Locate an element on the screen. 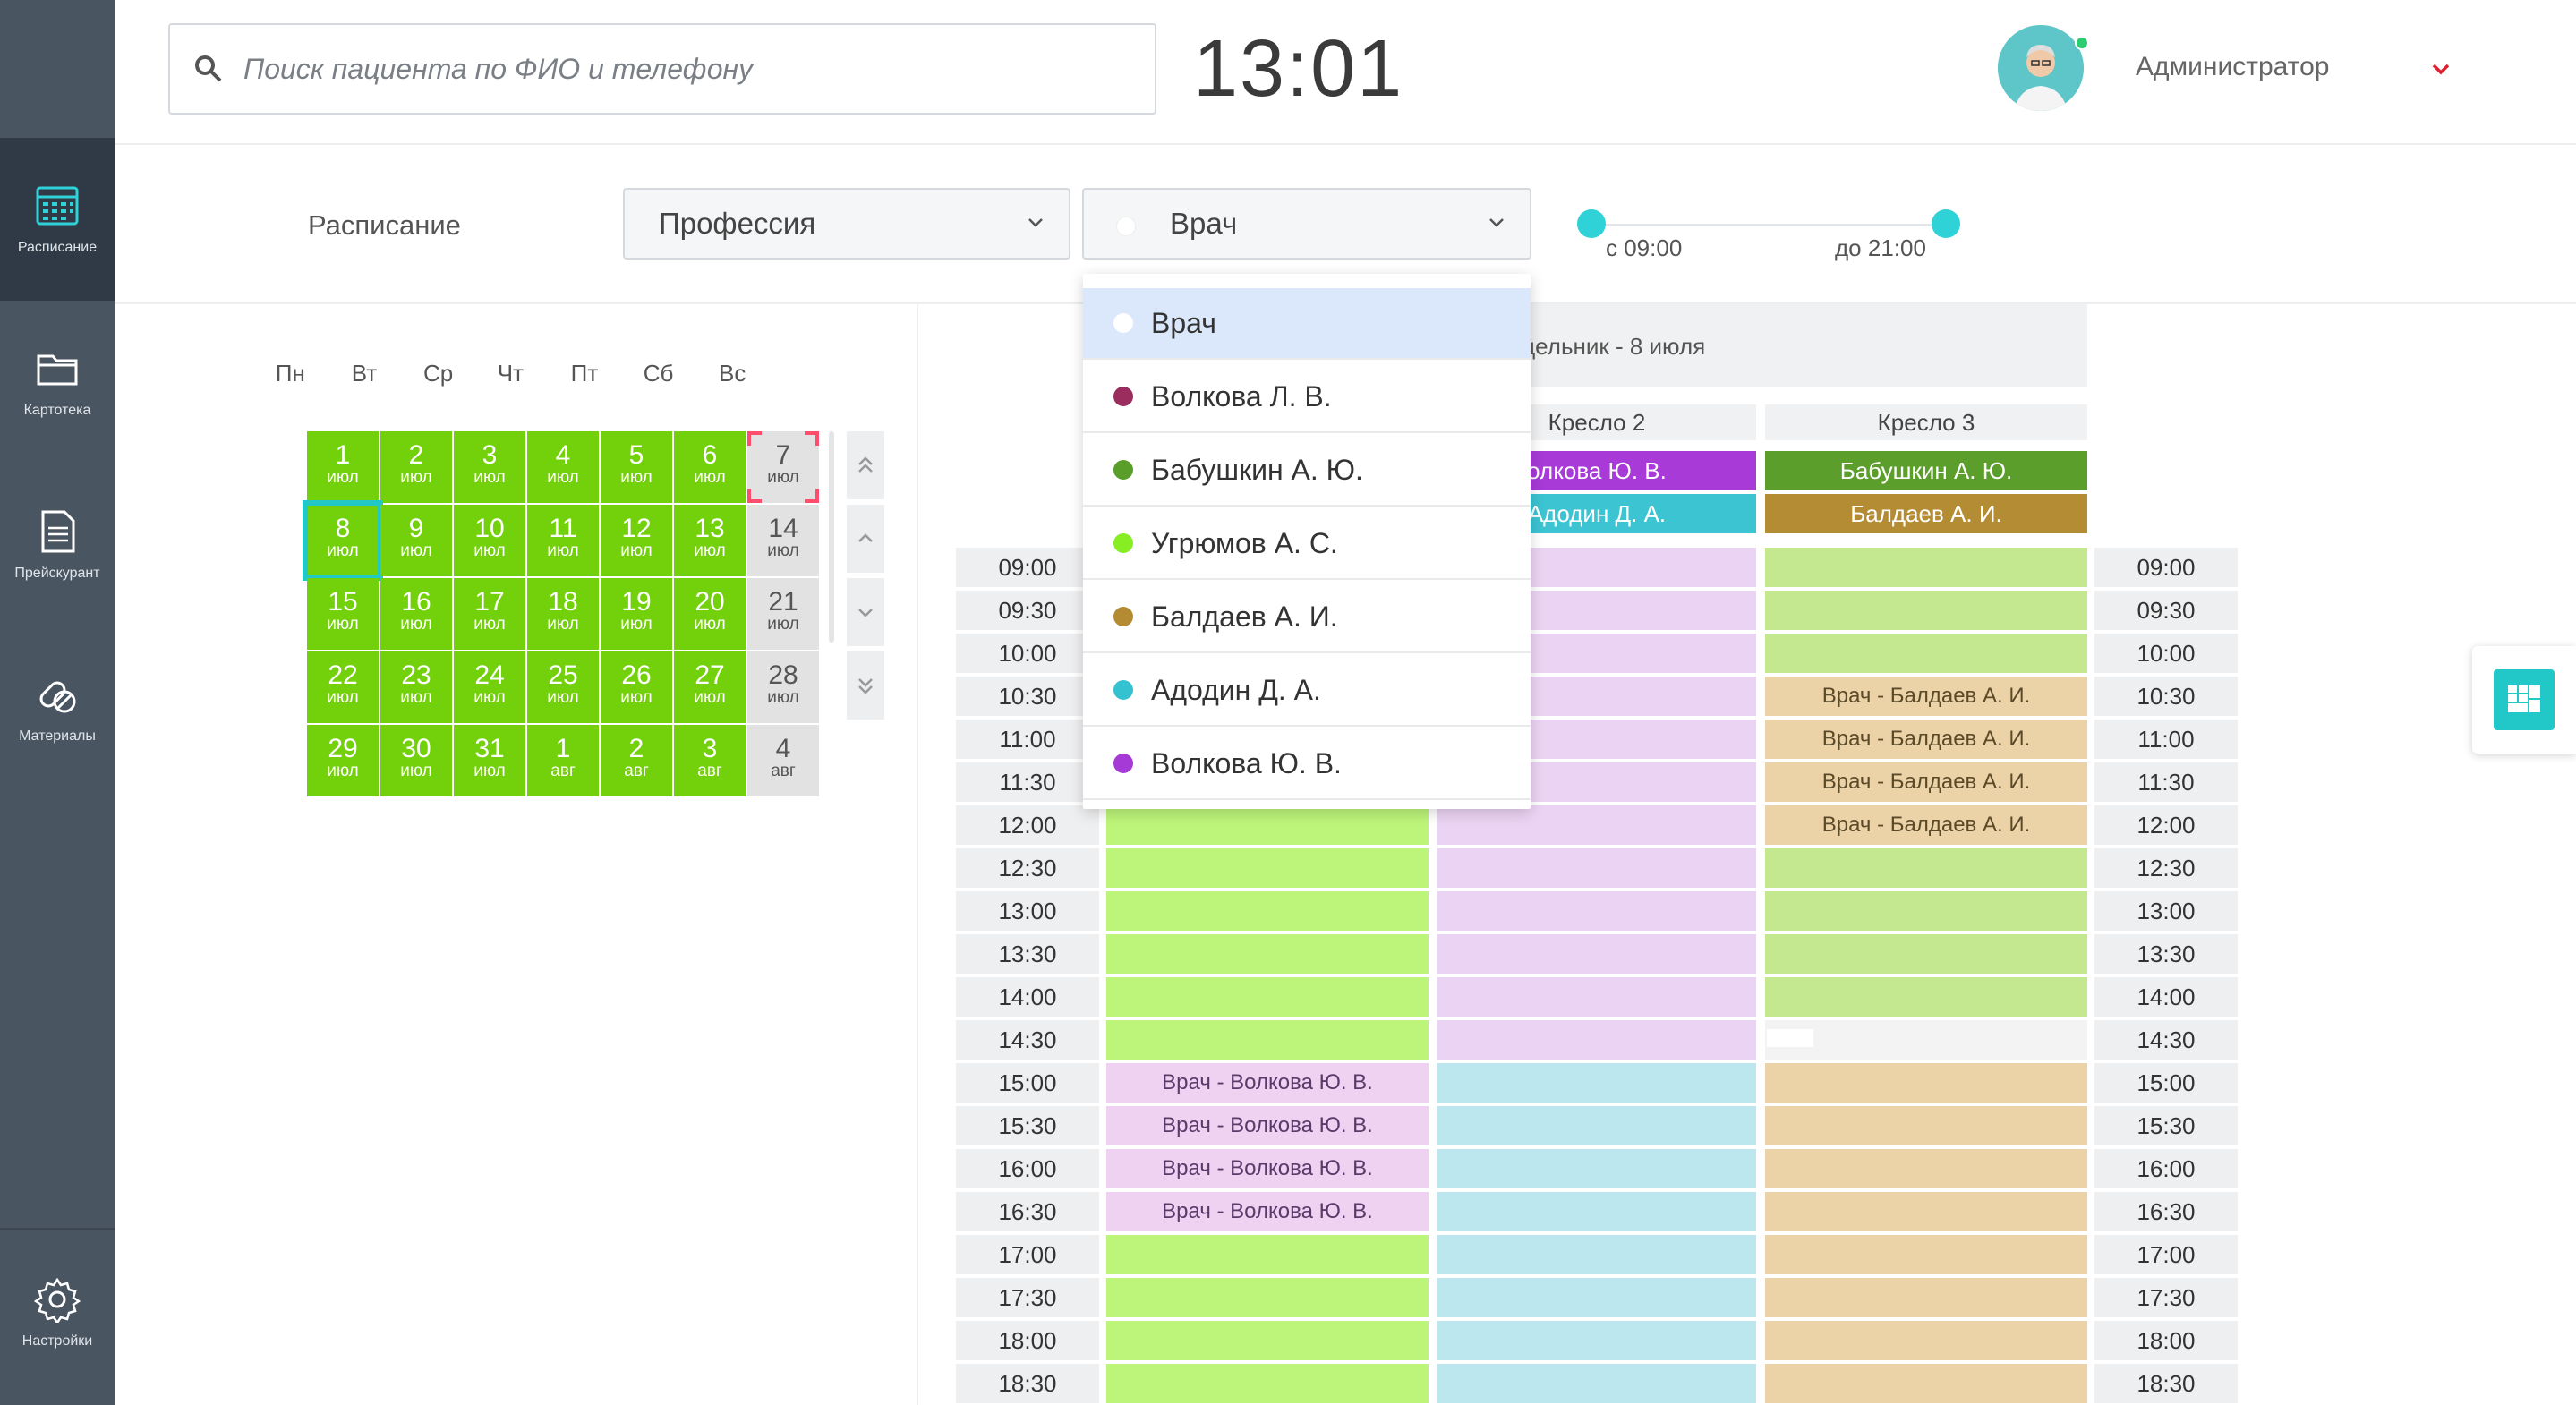  calendar-day: 14 июл is located at coordinates (783, 540).